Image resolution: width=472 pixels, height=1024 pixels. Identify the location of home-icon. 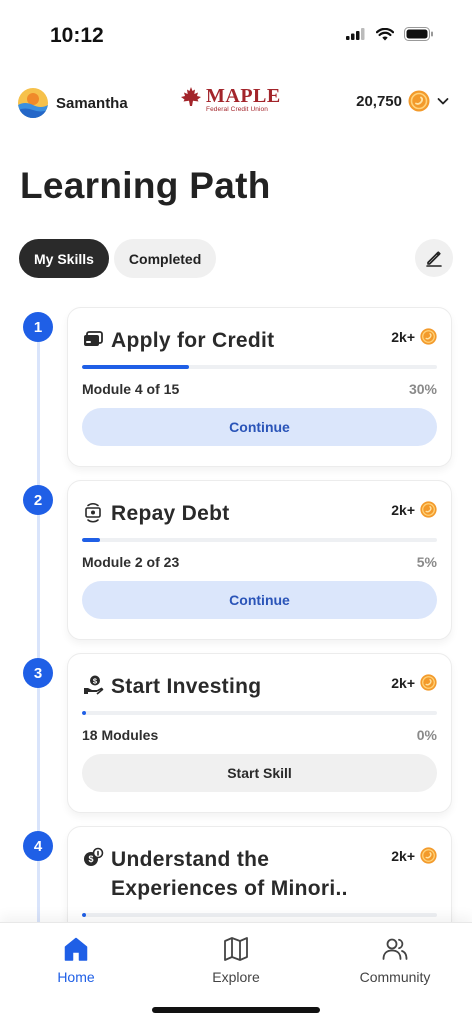
(76, 949).